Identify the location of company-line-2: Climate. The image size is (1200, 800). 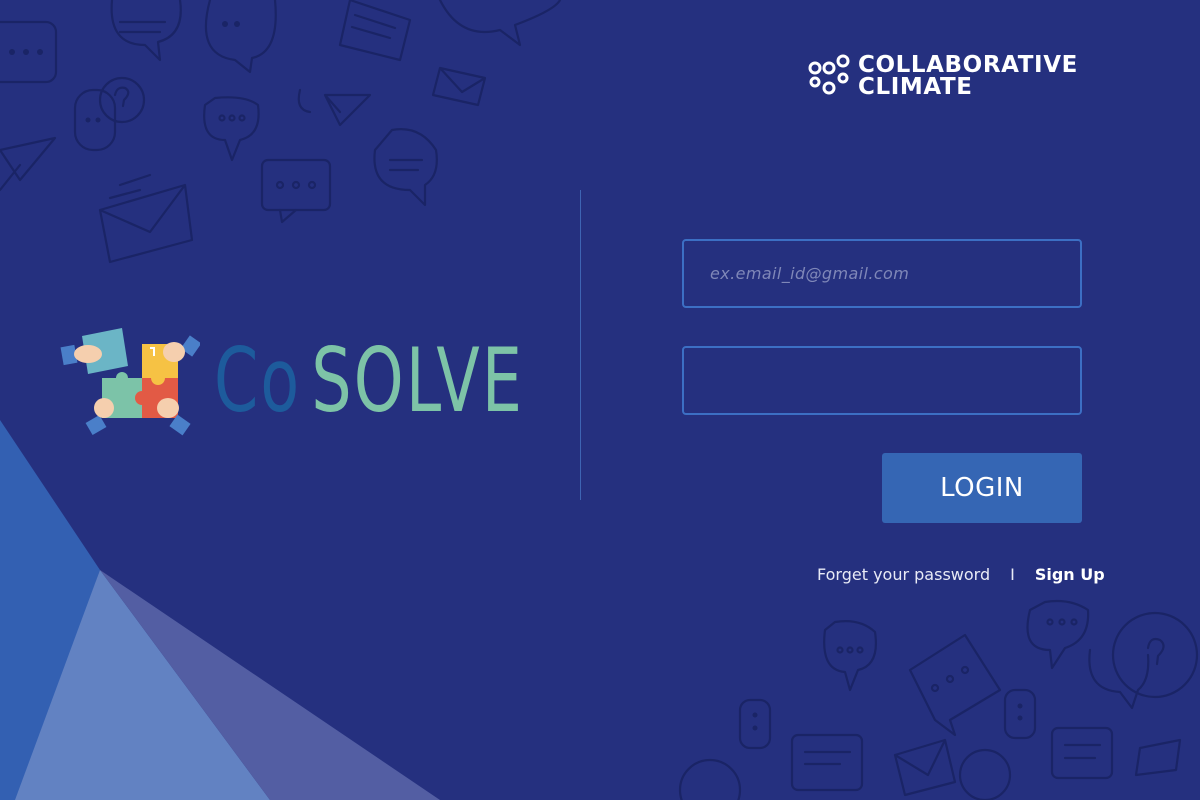
(915, 87).